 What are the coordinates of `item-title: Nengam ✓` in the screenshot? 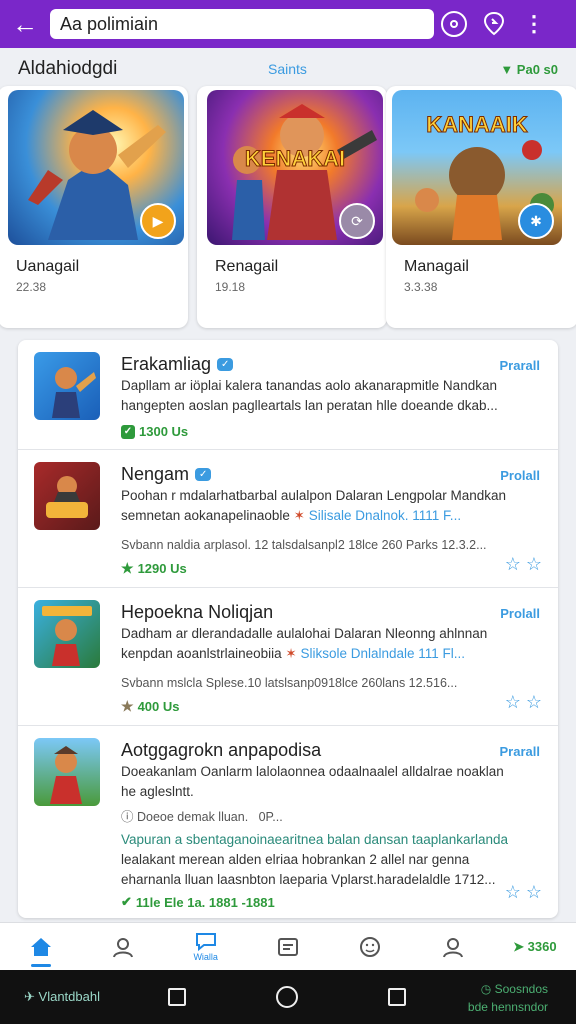 It's located at (166, 474).